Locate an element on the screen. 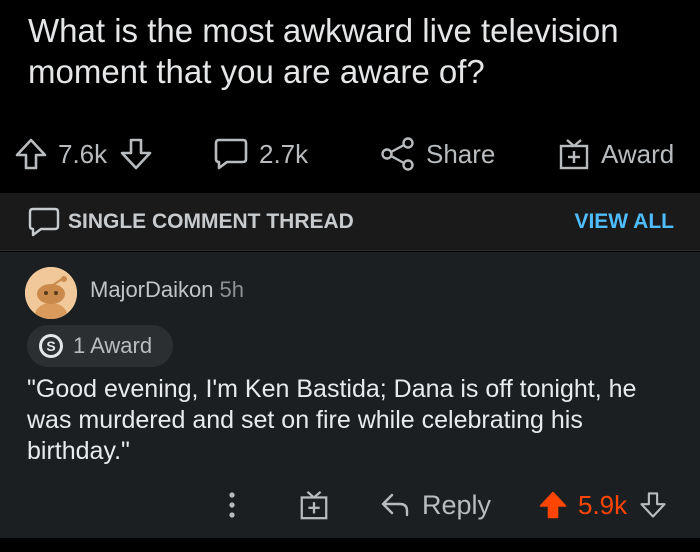  reply-button: Reply is located at coordinates (435, 505).